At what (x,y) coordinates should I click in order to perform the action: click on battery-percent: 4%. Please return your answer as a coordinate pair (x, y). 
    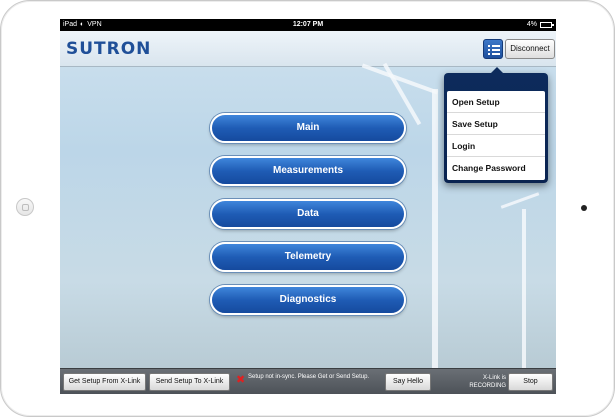
    Looking at the image, I should click on (531, 24).